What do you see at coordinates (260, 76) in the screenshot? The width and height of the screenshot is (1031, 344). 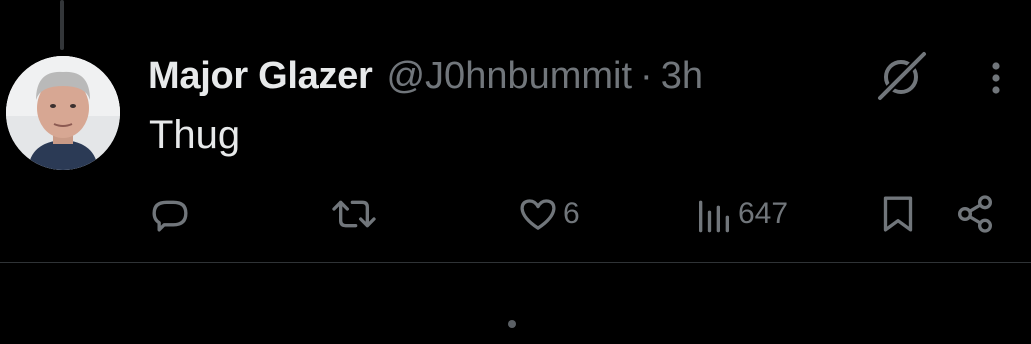 I see `display-name: Major Glazer` at bounding box center [260, 76].